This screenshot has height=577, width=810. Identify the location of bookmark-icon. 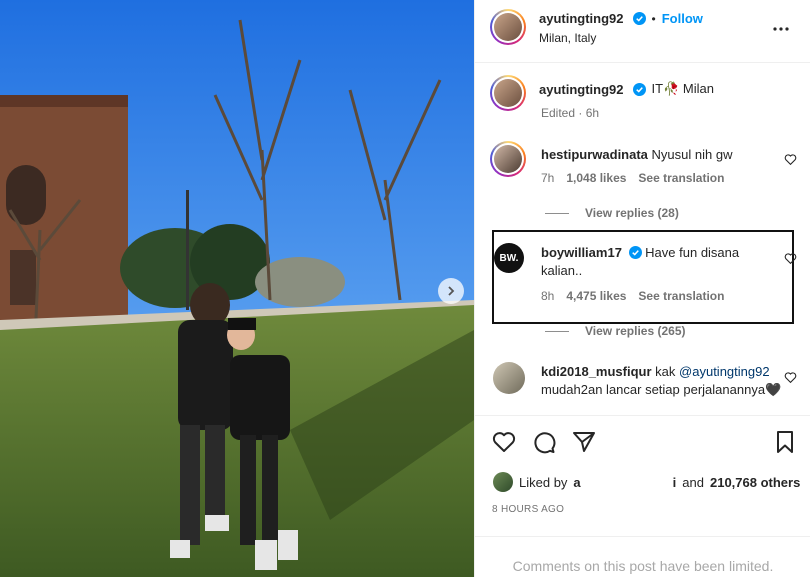
(785, 442).